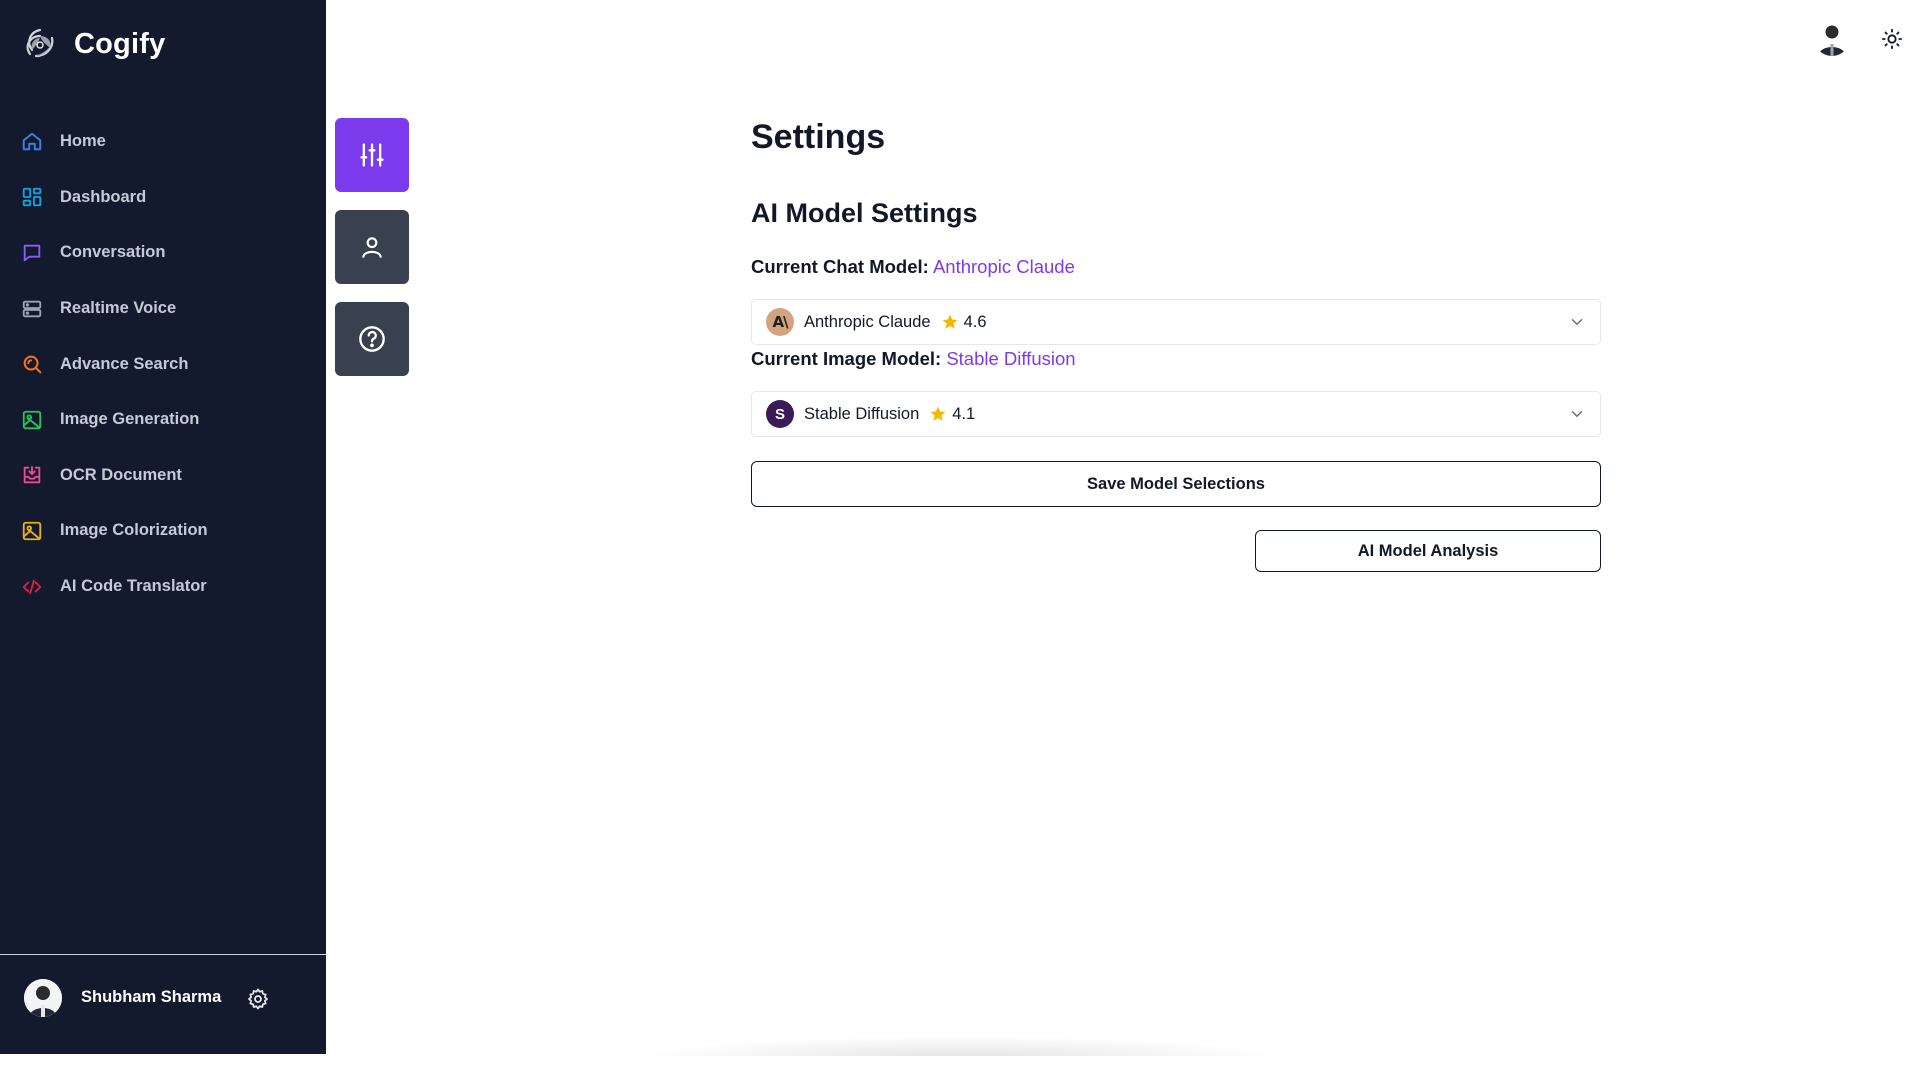 This screenshot has height=1080, width=1920. I want to click on sliders-icon, so click(372, 155).